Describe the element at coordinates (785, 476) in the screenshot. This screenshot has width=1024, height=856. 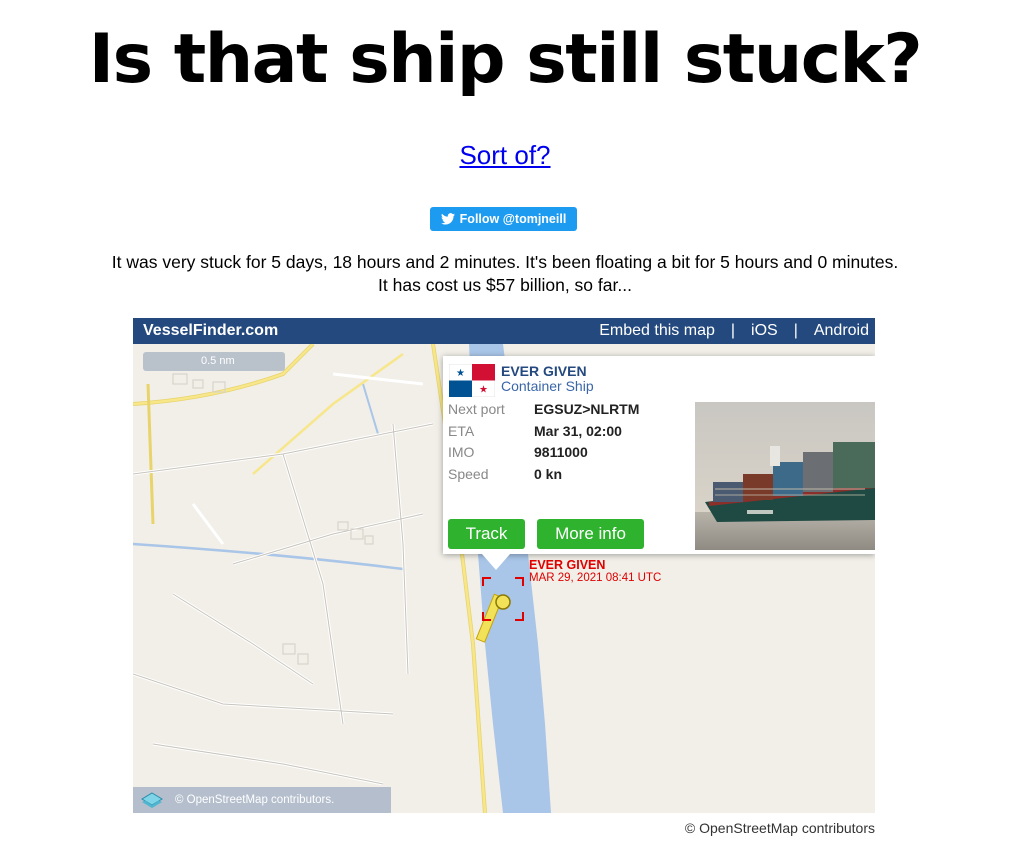
I see `vessel-photo` at that location.